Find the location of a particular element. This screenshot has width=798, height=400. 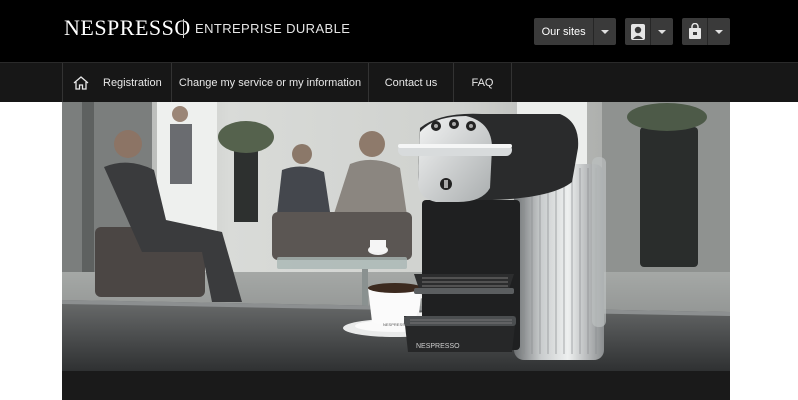

nav-label-change-service: Change my service or my information is located at coordinates (270, 83).